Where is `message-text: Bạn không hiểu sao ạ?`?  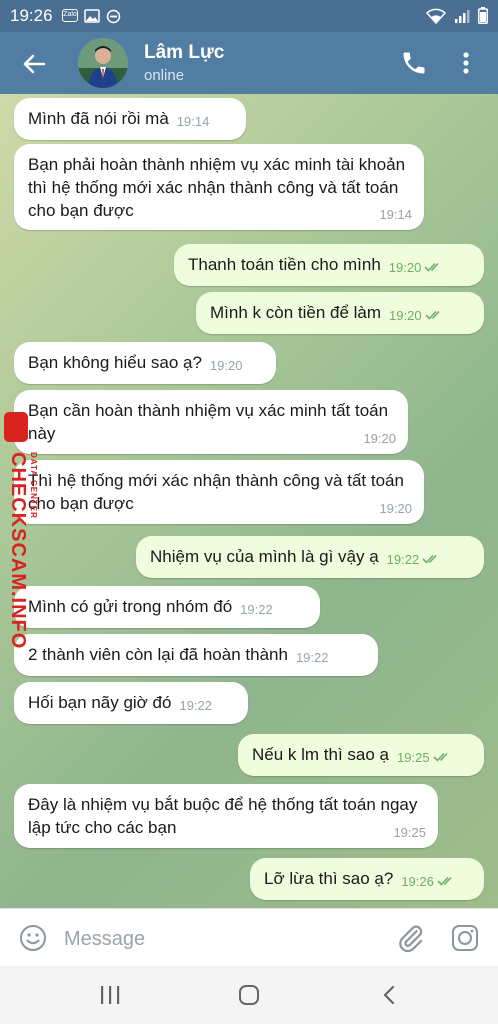 message-text: Bạn không hiểu sao ạ? is located at coordinates (115, 362).